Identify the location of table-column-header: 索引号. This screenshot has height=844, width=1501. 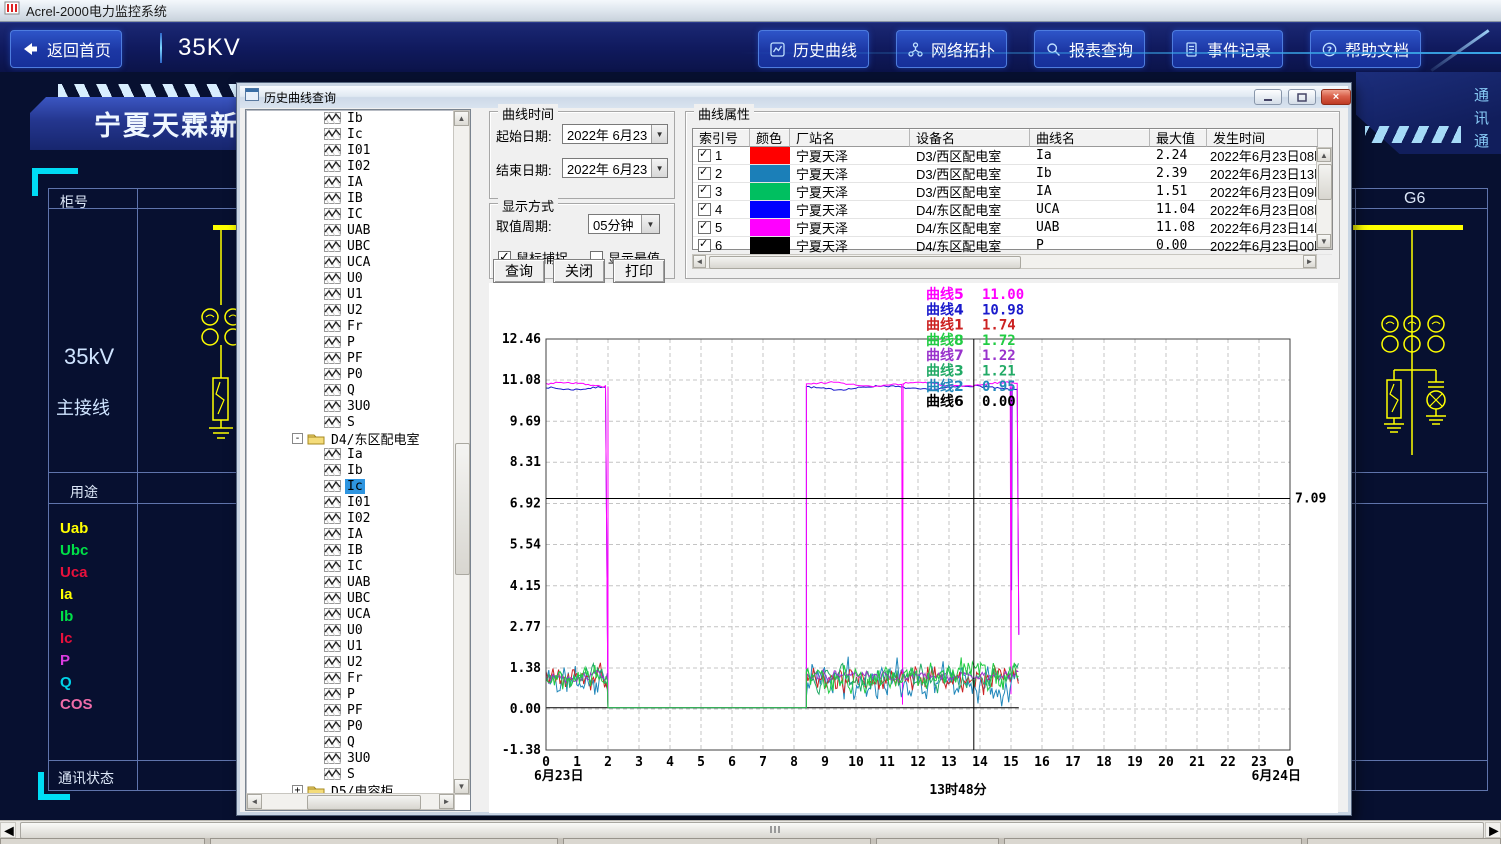
(721, 138).